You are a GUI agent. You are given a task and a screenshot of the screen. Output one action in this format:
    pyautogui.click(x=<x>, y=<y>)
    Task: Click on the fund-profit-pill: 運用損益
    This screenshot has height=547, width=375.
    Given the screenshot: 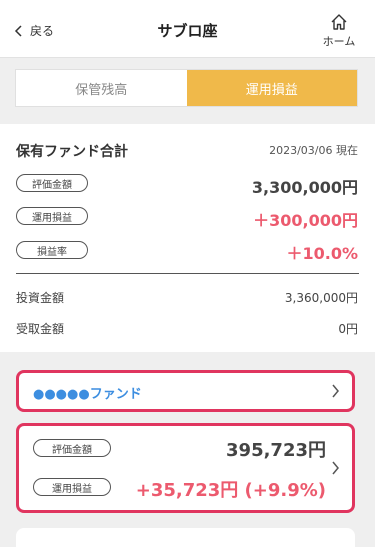 What is the action you would take?
    pyautogui.click(x=72, y=487)
    